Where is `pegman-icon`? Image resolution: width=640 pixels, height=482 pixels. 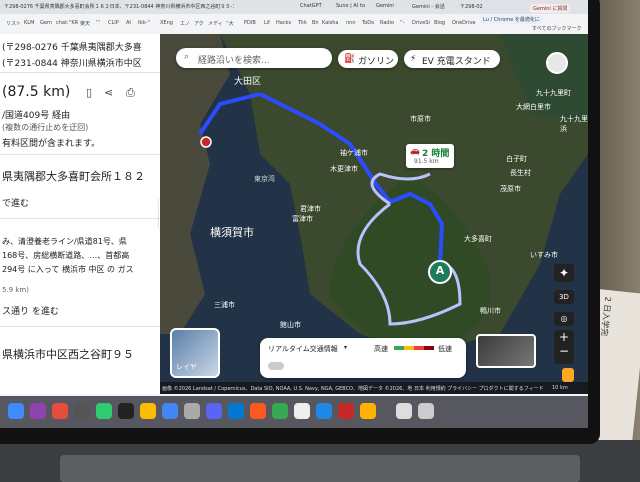 pegman-icon is located at coordinates (568, 375).